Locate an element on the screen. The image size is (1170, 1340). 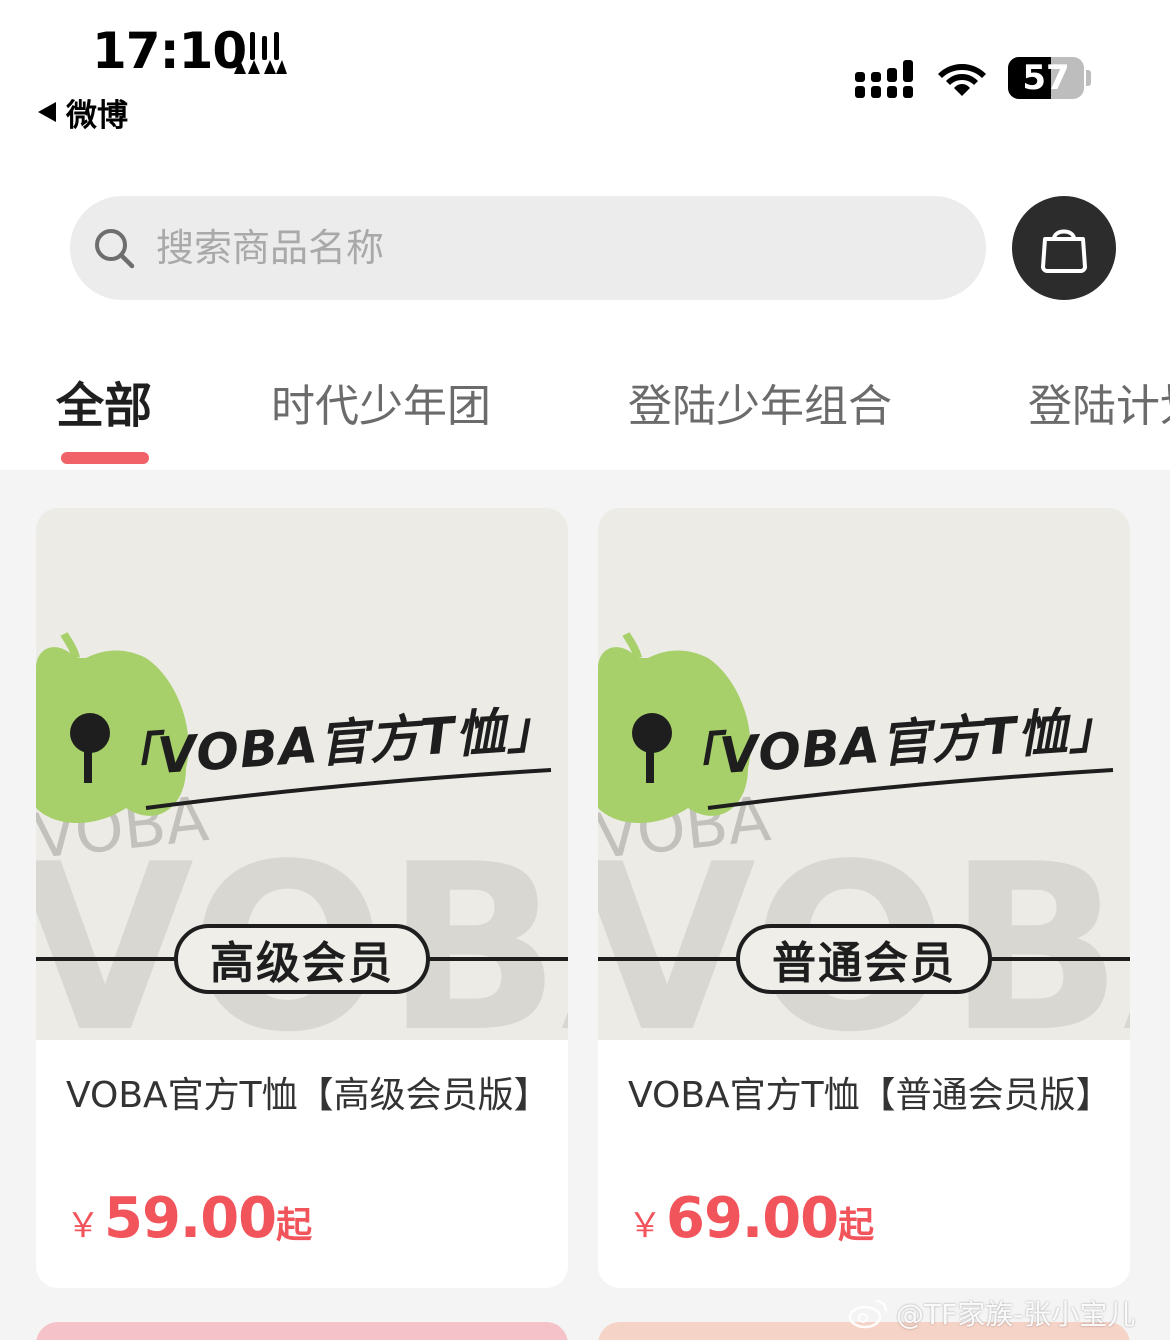
search-bar is located at coordinates (528, 248).